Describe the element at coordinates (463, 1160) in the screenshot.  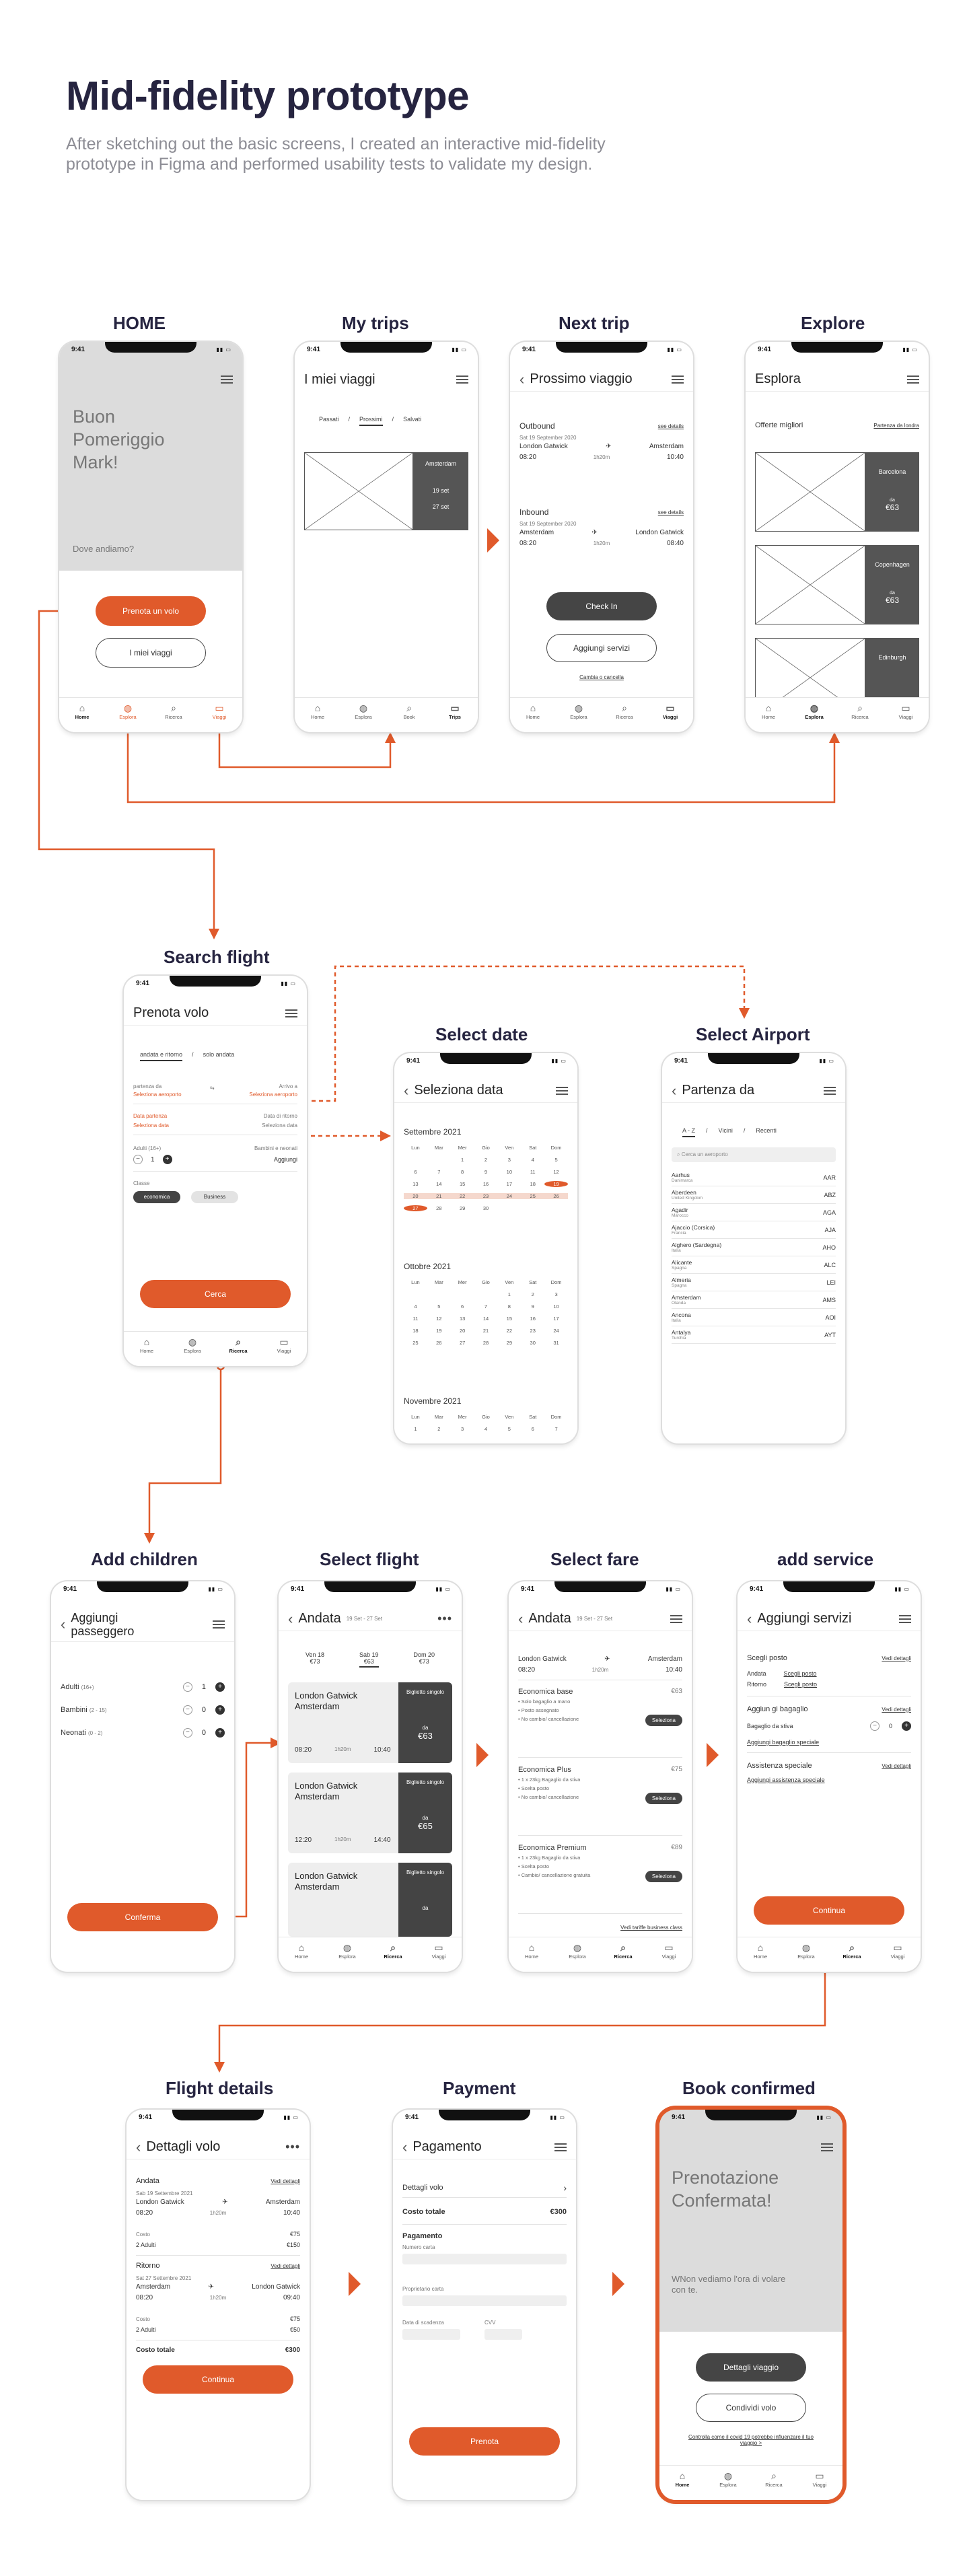
I see `calendar-day: 1` at that location.